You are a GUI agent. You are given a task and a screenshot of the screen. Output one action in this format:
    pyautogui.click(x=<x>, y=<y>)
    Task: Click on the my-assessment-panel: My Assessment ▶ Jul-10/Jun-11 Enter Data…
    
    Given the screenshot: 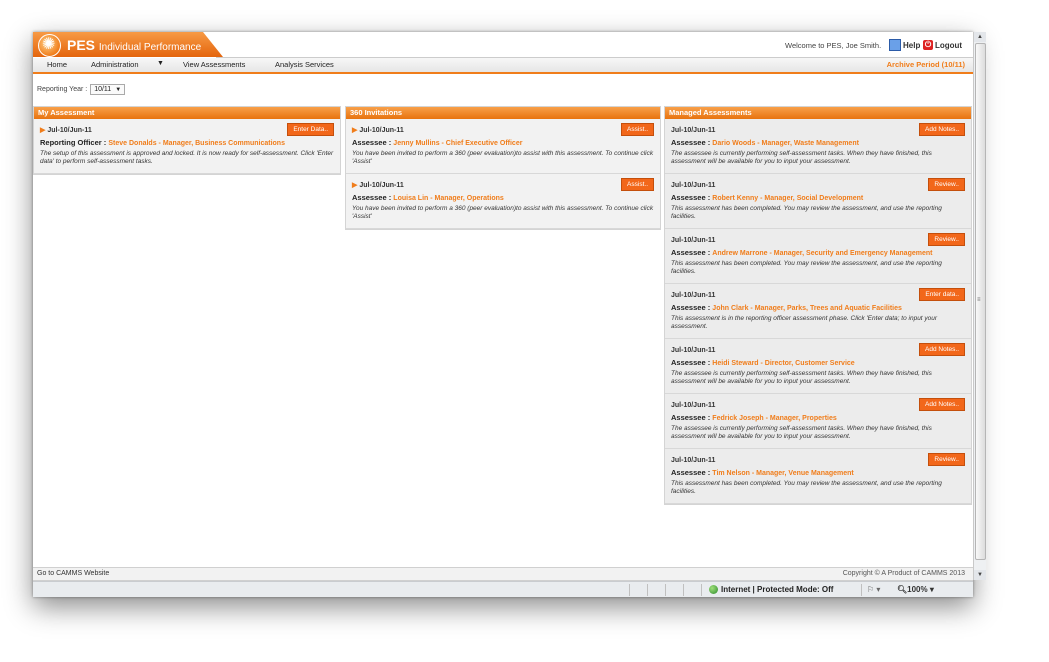 What is the action you would take?
    pyautogui.click(x=187, y=140)
    